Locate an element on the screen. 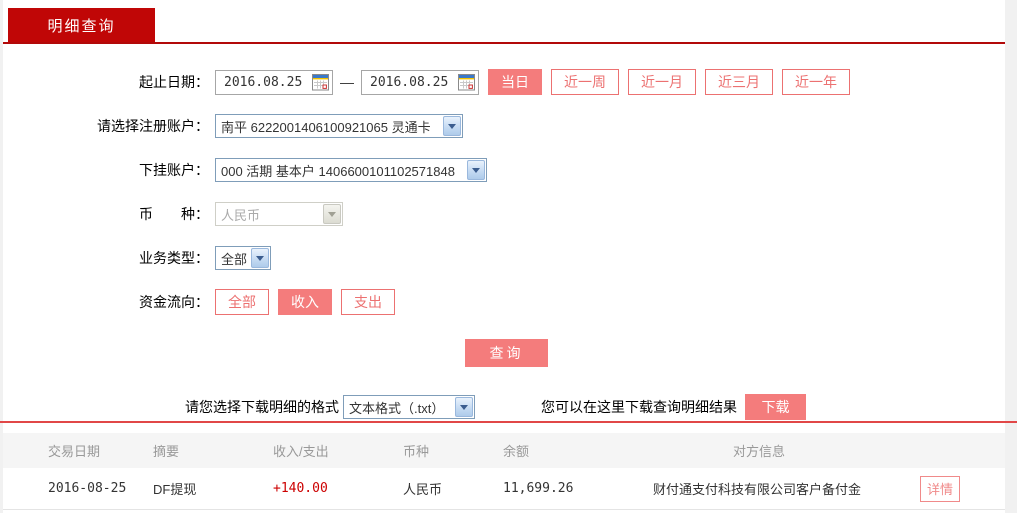 The width and height of the screenshot is (1017, 513). quick-range-quarter-button: 近三月 is located at coordinates (739, 82).